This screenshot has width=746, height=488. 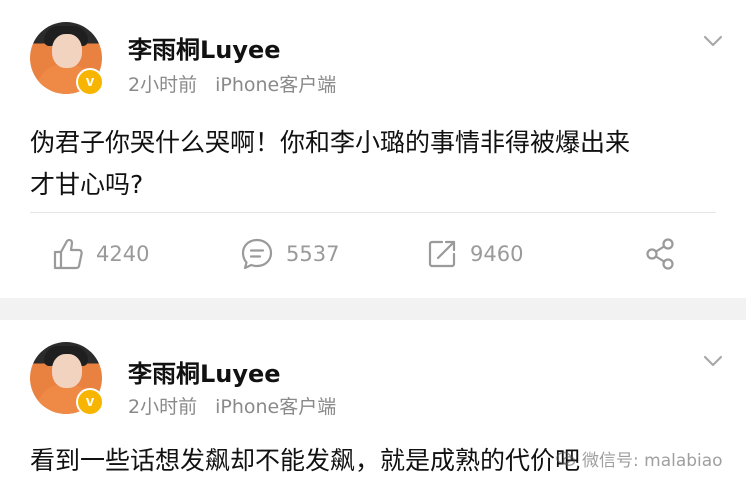 I want to click on like-count: 4240, so click(x=123, y=254).